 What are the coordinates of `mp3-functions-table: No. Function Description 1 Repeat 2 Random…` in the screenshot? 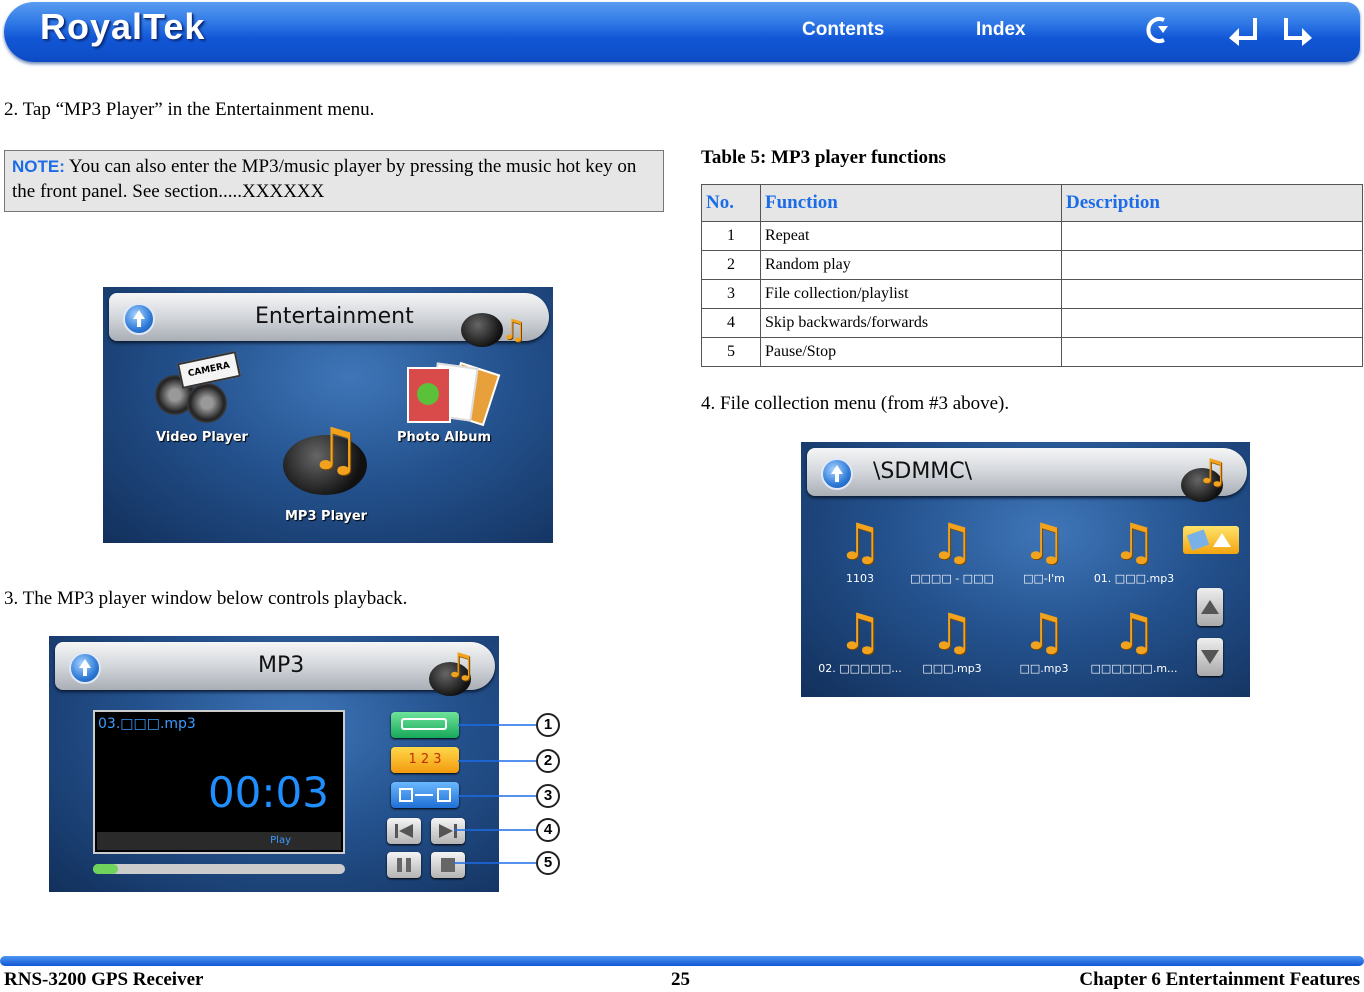 It's located at (1032, 275).